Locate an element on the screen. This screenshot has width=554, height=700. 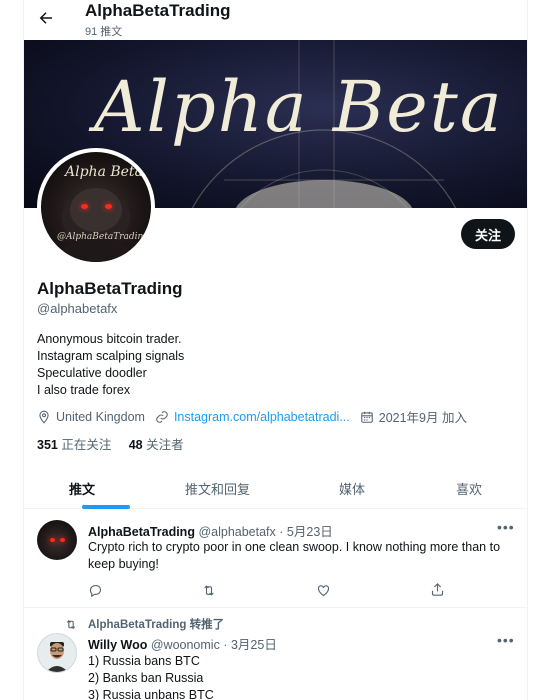
avatar-footer: @AlphaBetaTrading is located at coordinates (103, 237).